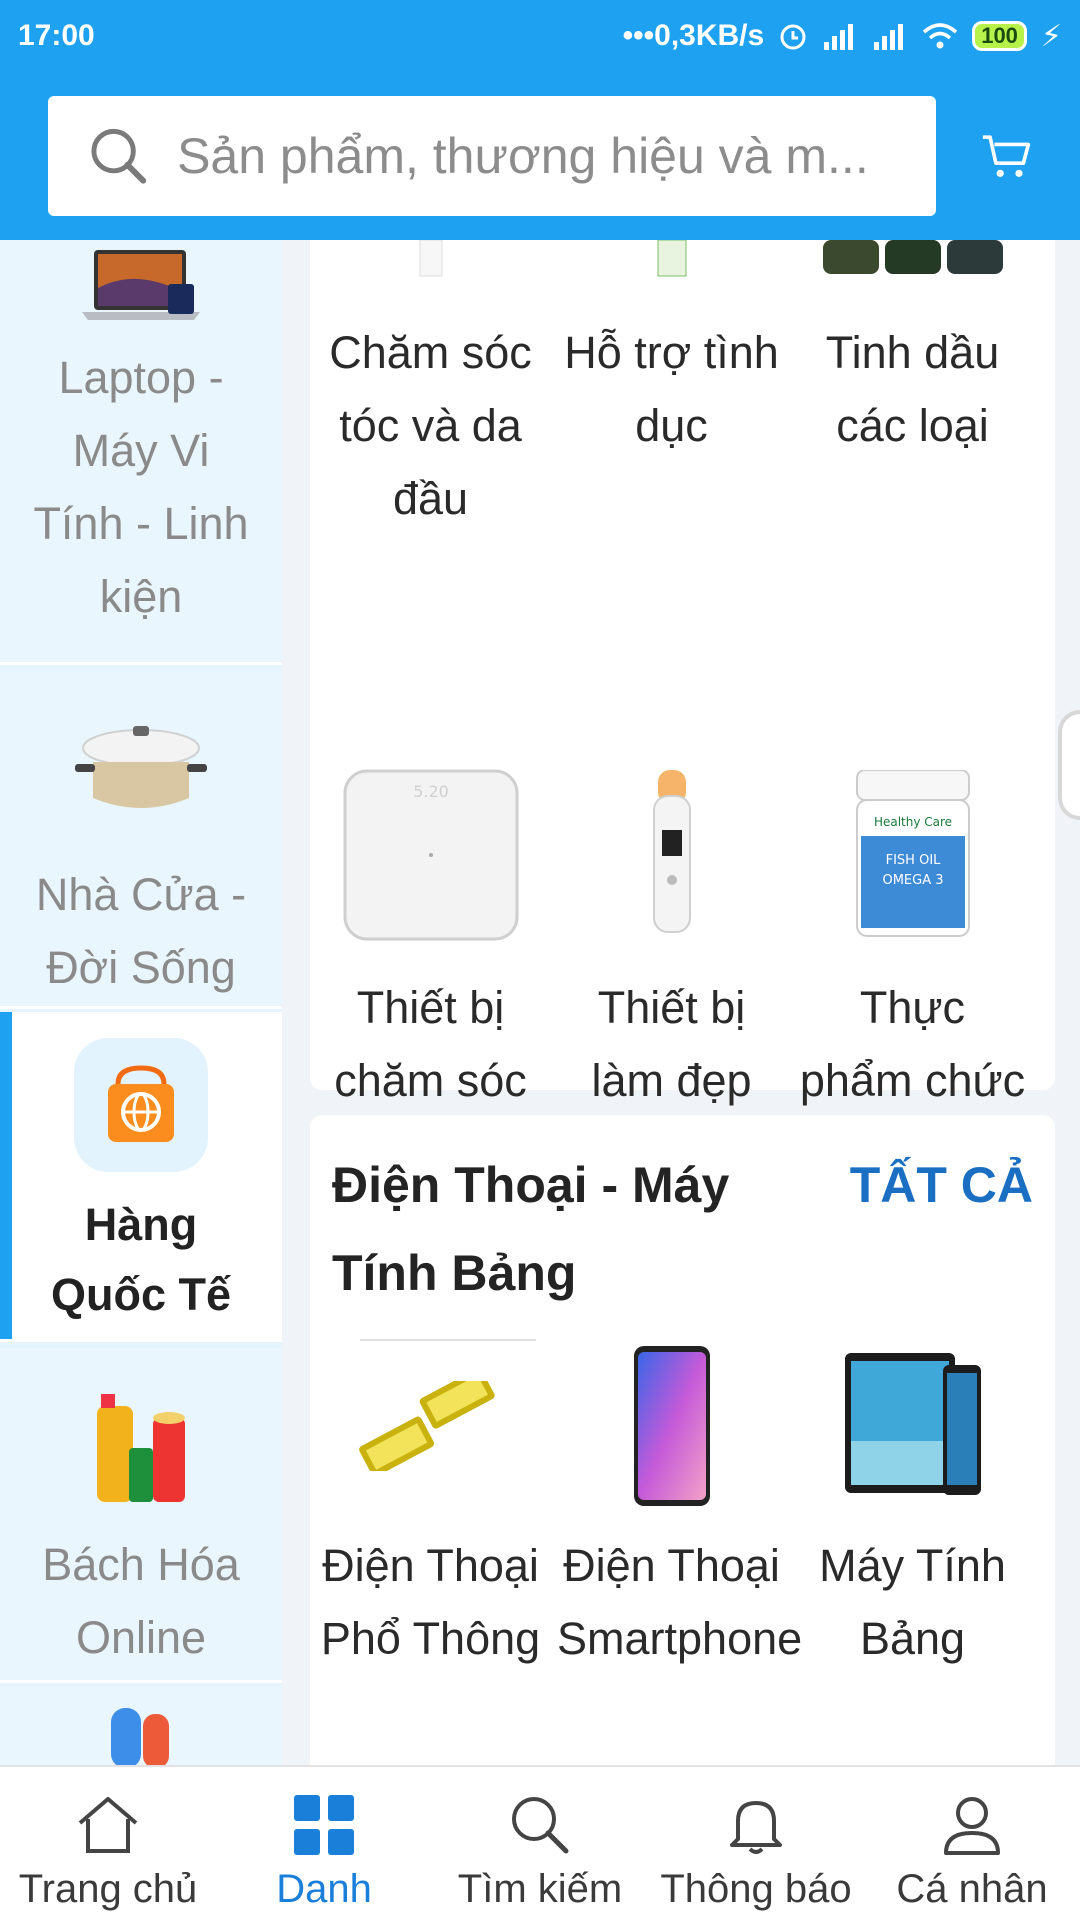  I want to click on subcategory-sexual-health: Hỗ trợ tình dục, so click(671, 387).